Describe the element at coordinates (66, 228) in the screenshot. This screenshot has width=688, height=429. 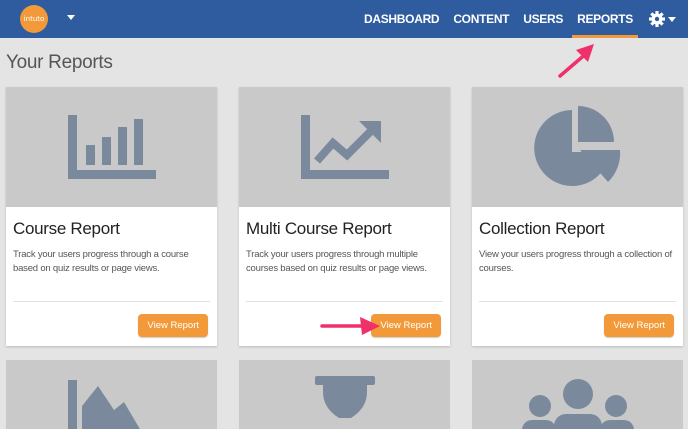
I see `card-title: Course Report` at that location.